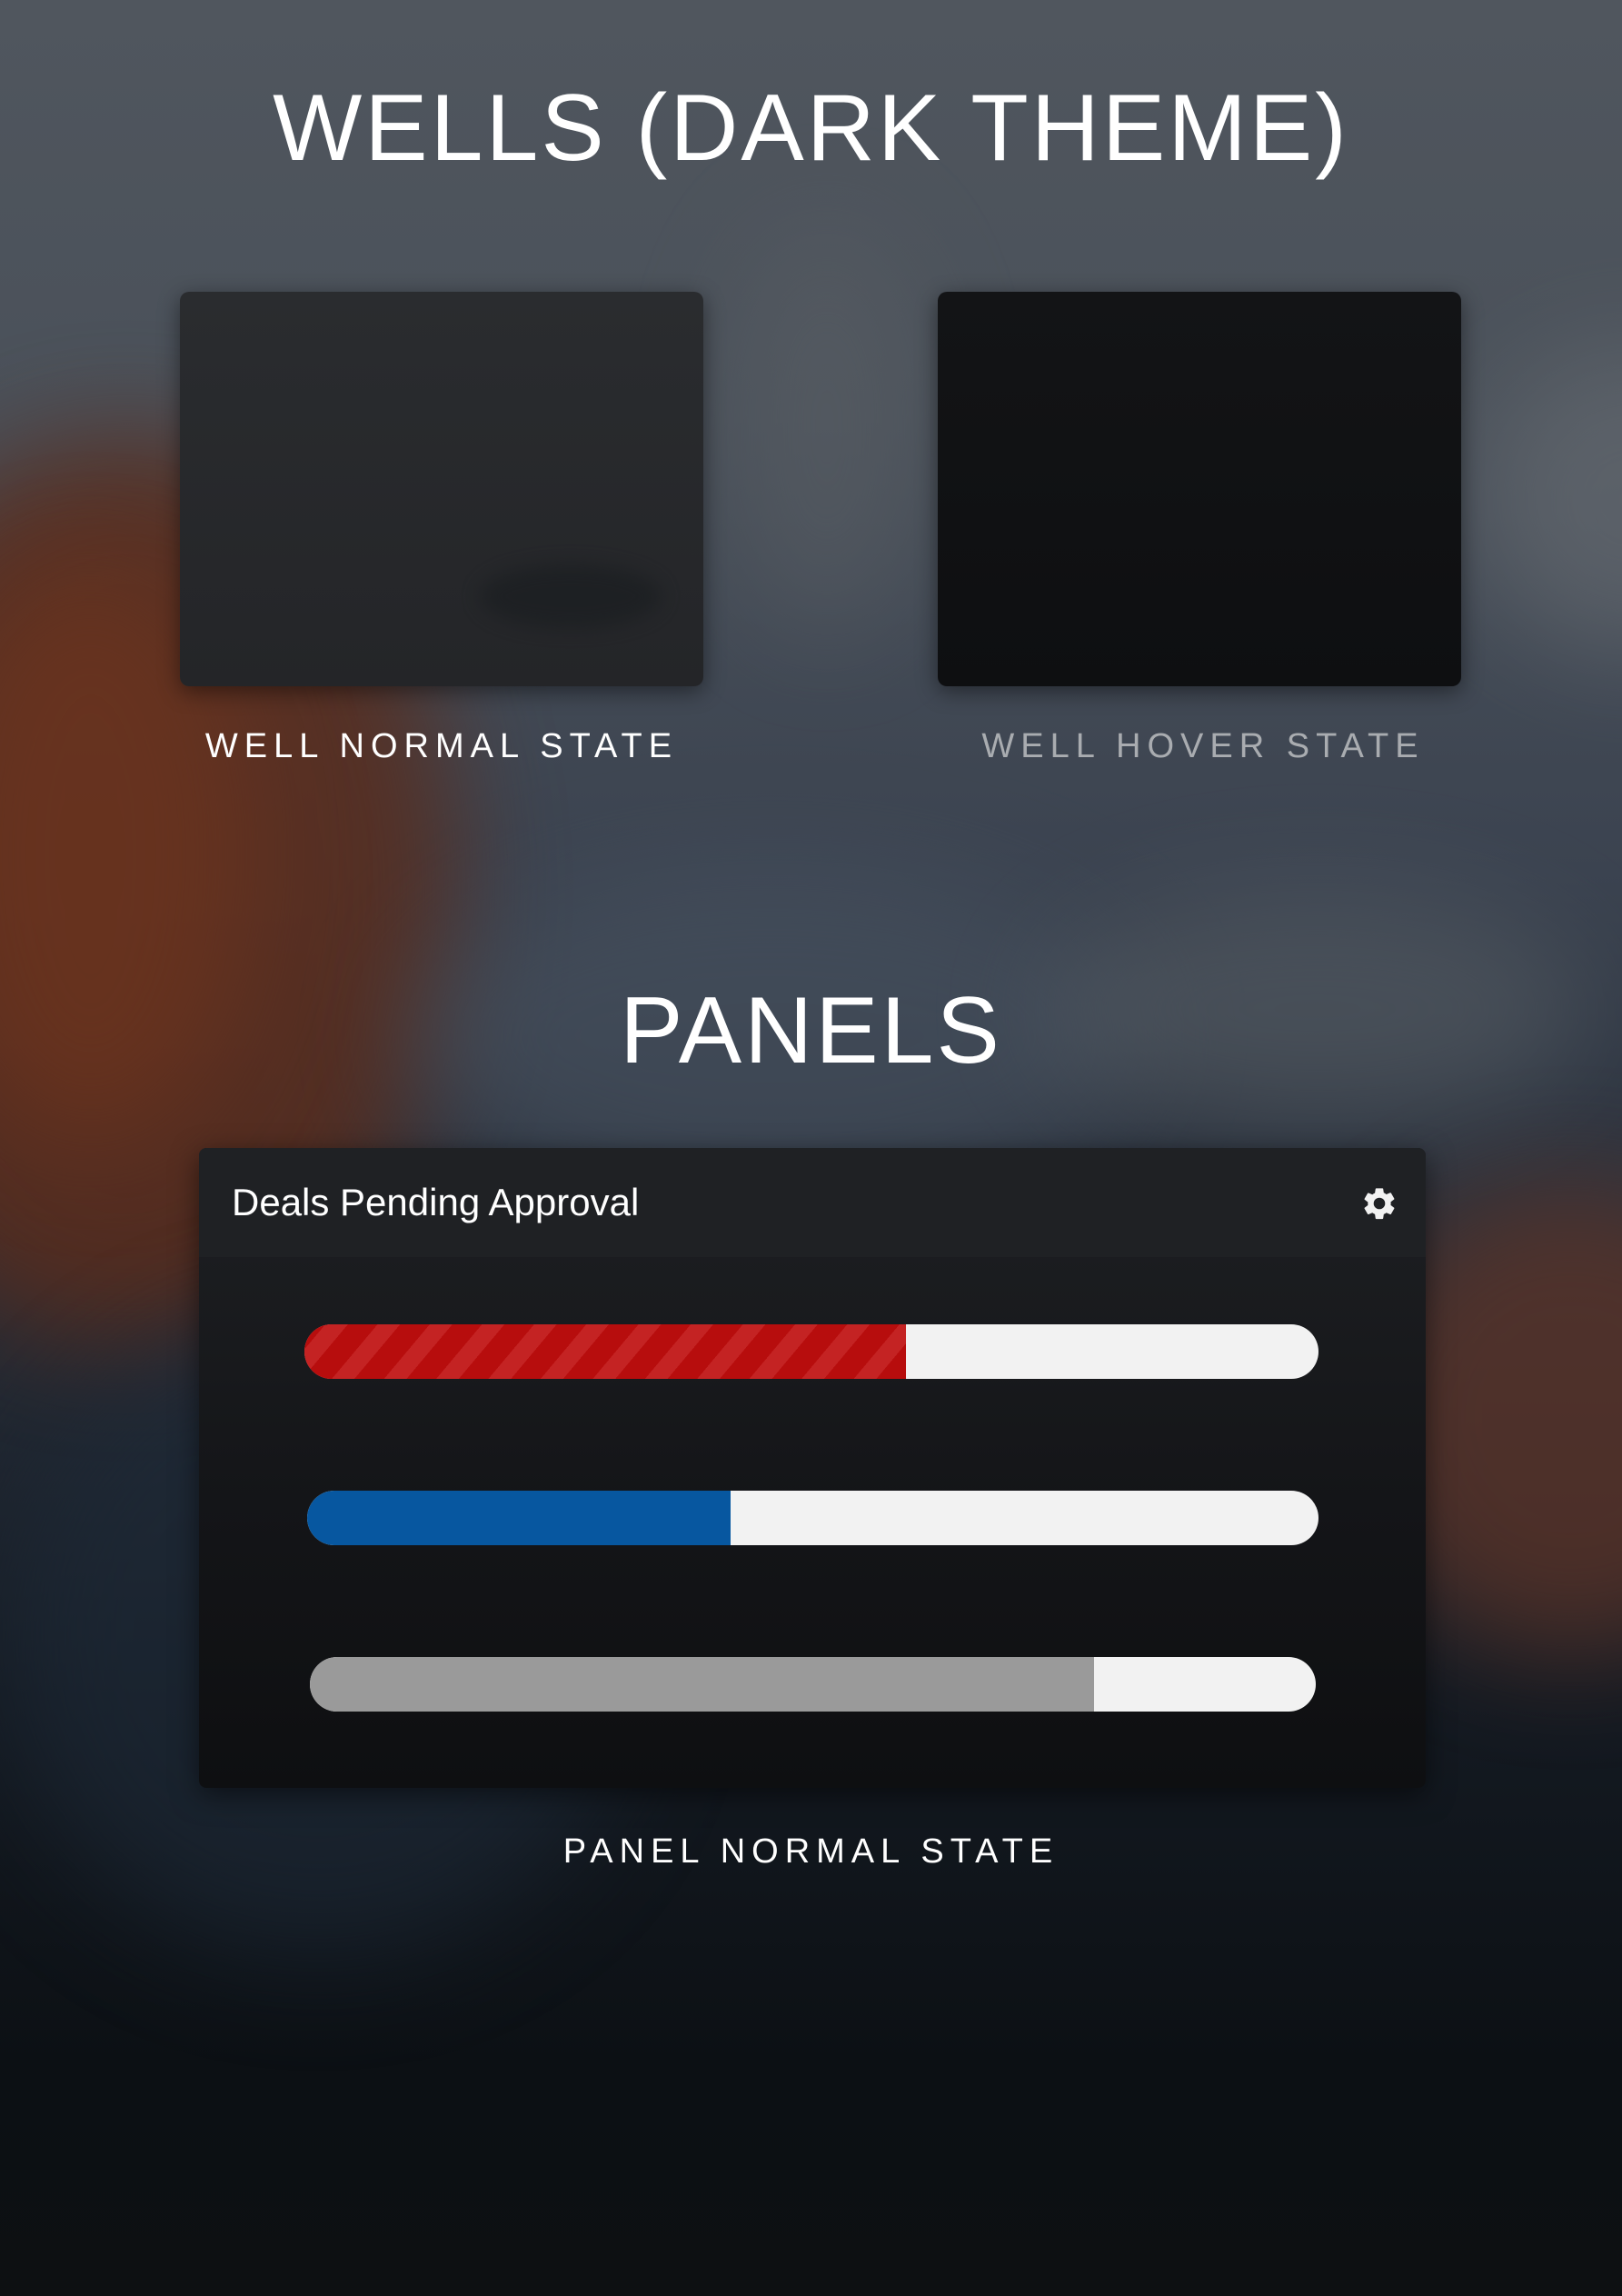  I want to click on progress-bar-red, so click(811, 1351).